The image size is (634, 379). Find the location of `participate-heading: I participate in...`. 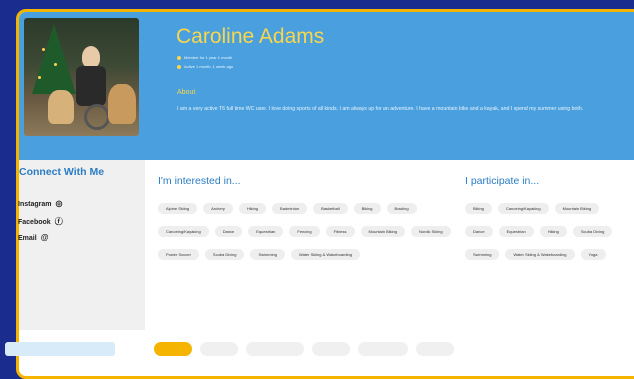

participate-heading: I participate in... is located at coordinates (502, 181).